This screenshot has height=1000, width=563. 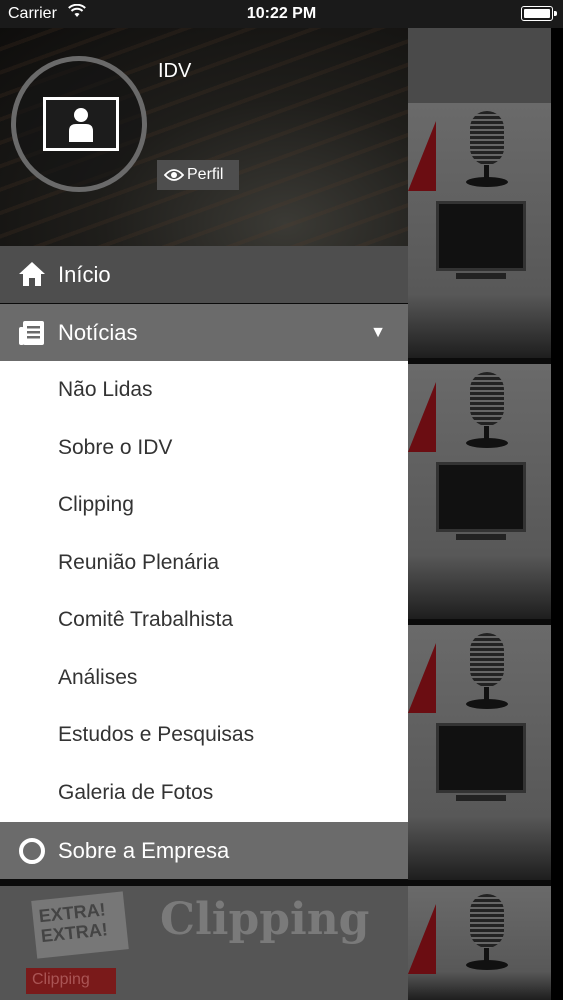 I want to click on status-time: 10:22 PM, so click(x=281, y=13).